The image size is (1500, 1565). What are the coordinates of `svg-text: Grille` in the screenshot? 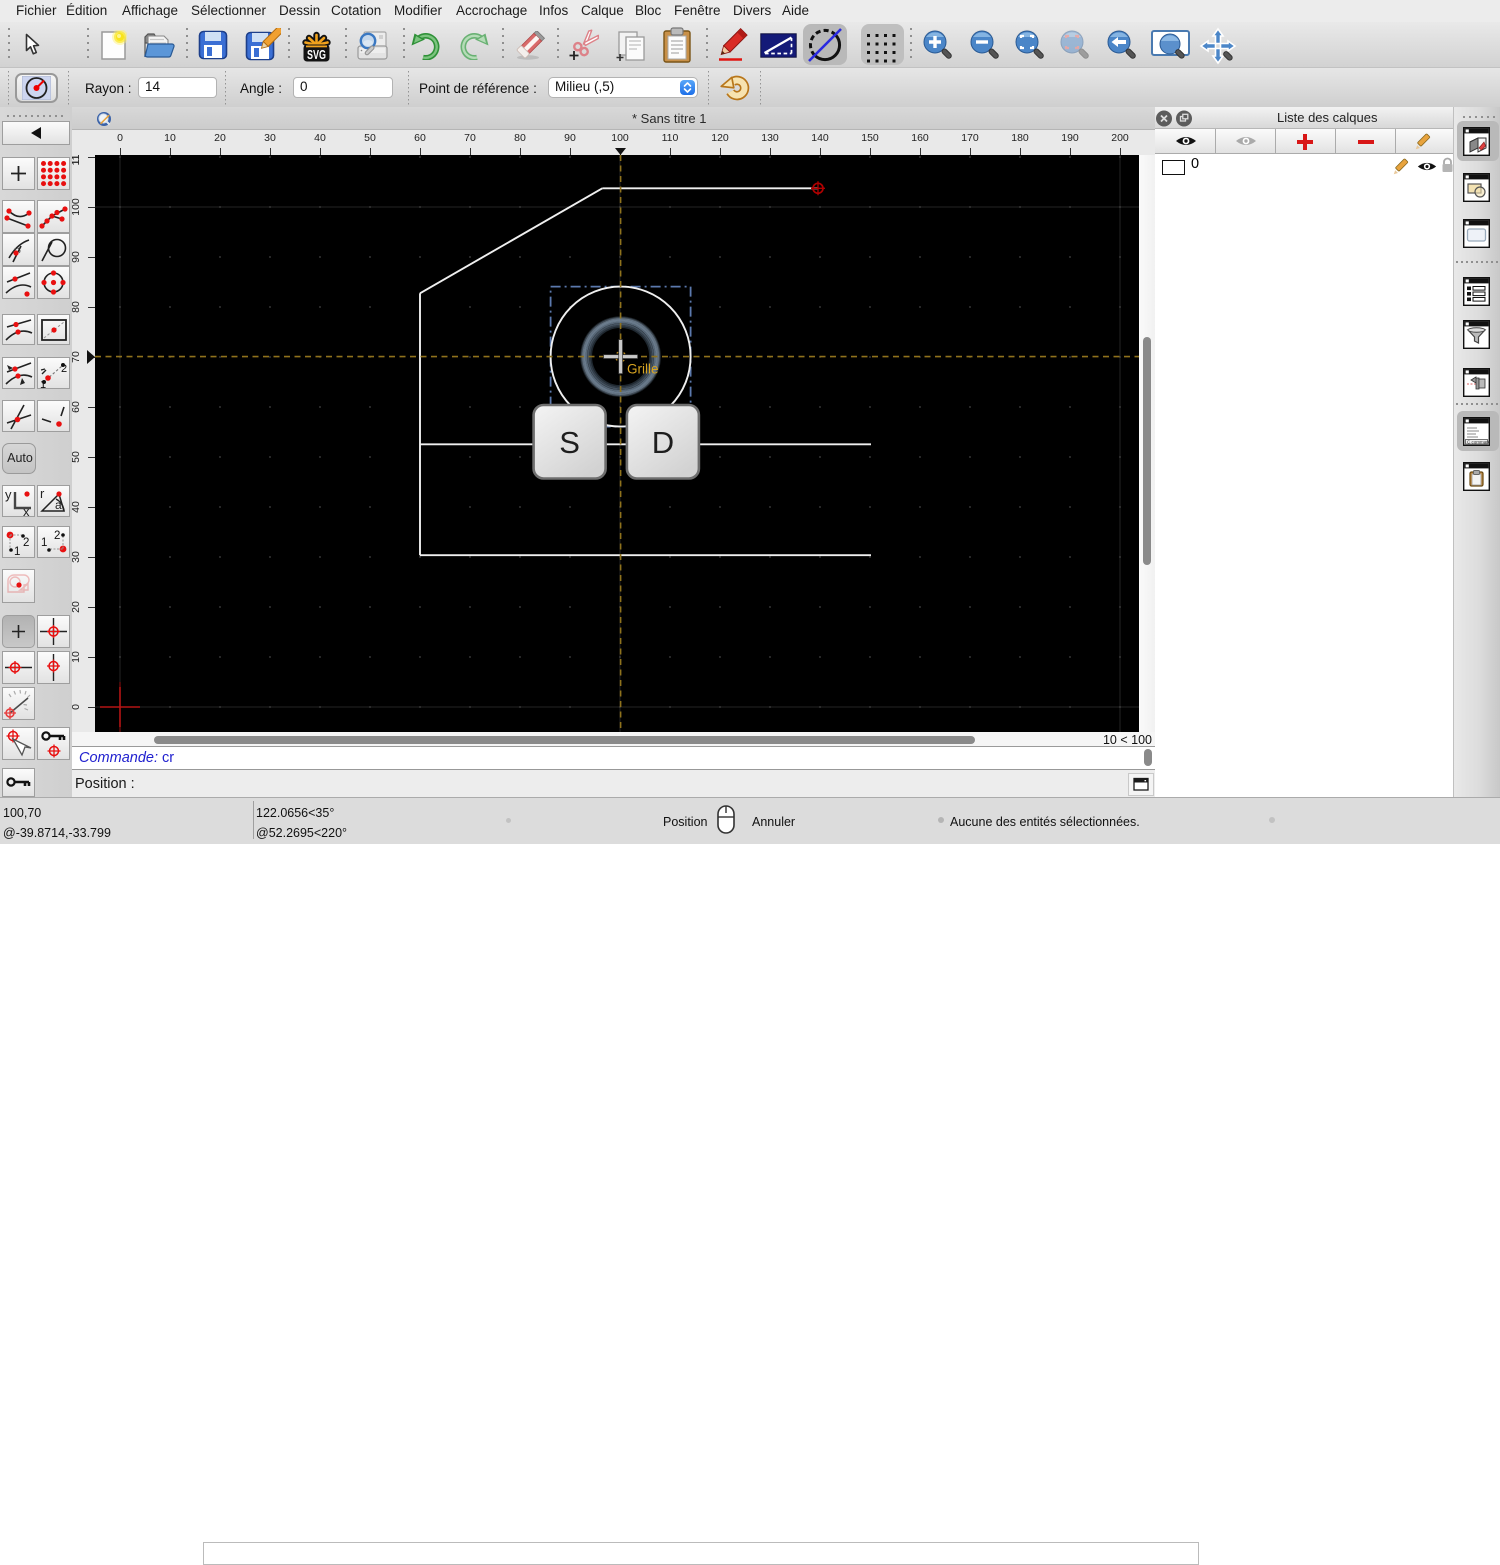 It's located at (643, 369).